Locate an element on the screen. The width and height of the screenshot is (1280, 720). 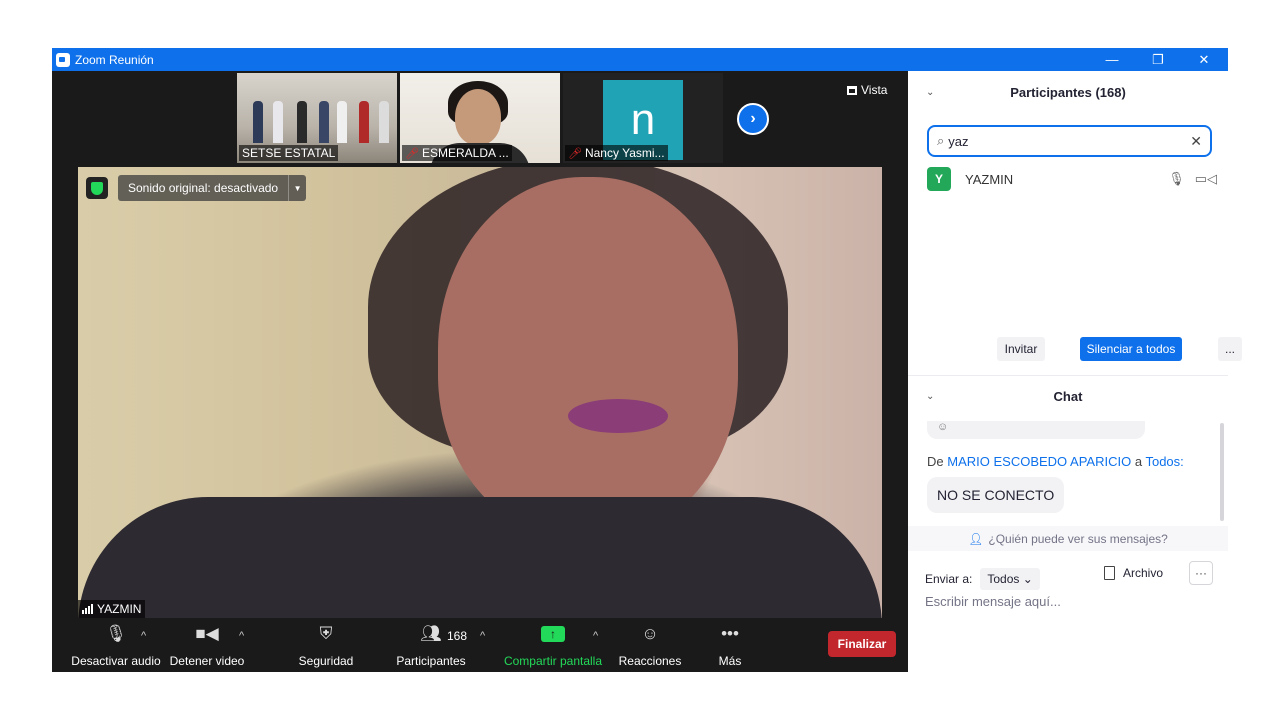
thumbnail-name: SETSE ESTATAL is located at coordinates (289, 153).